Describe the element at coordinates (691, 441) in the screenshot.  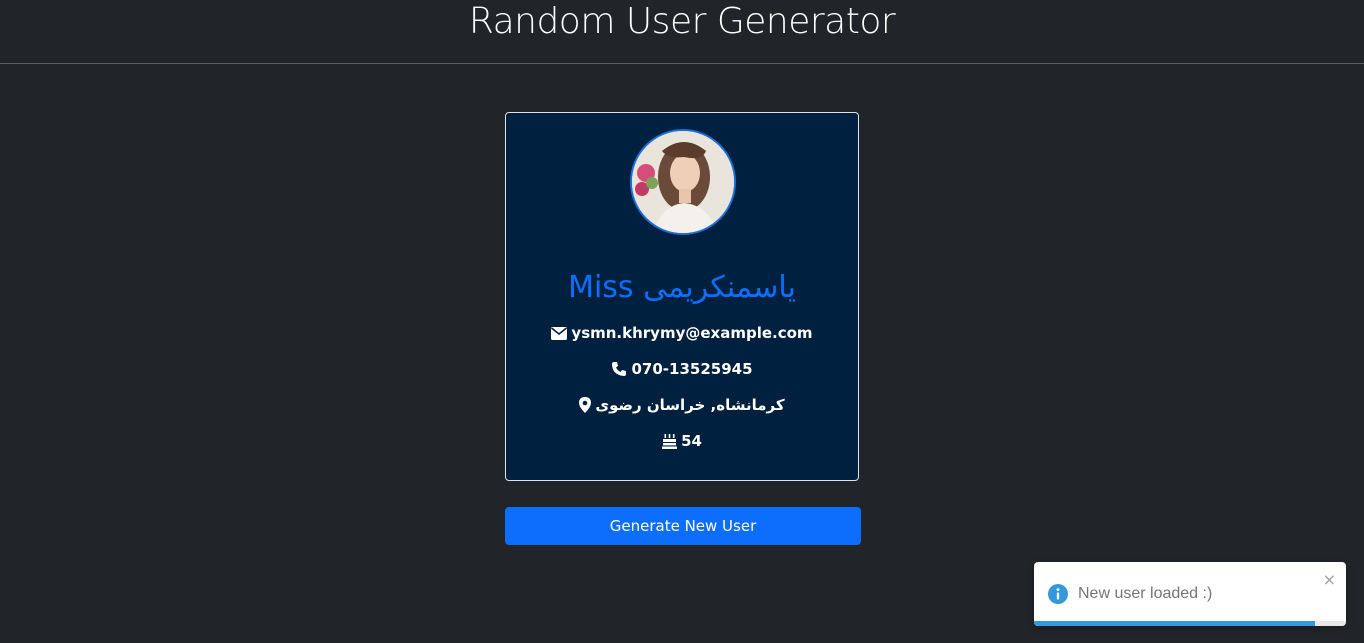
I see `user-age: 54` at that location.